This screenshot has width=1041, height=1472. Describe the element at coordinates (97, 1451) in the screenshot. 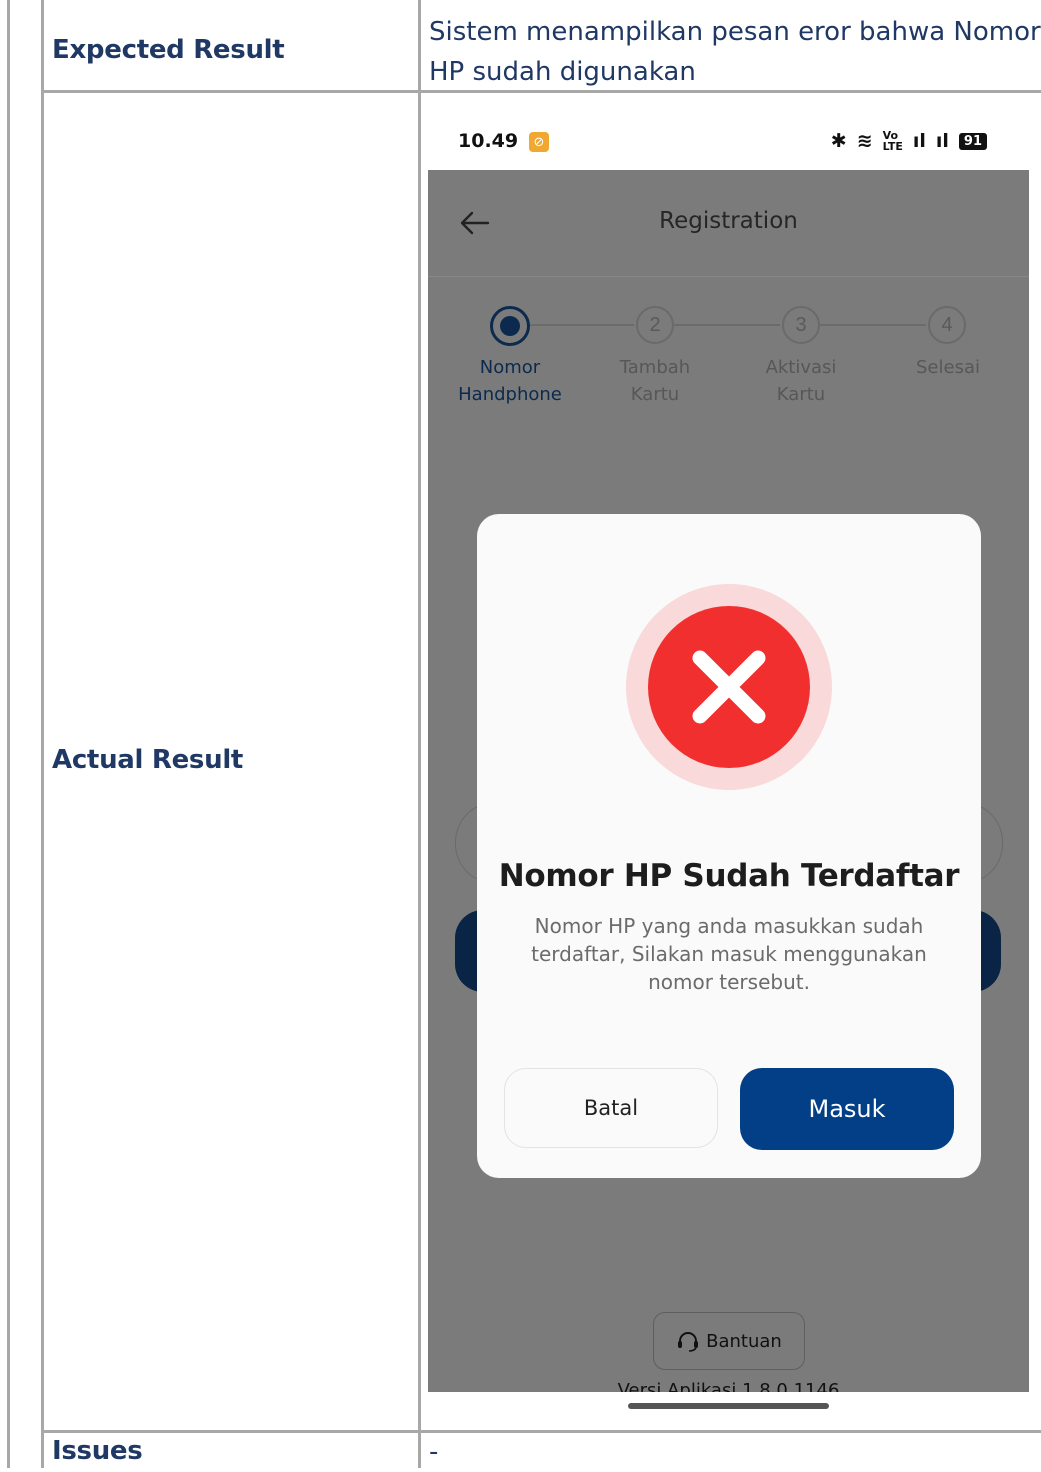

I see `issues-label: Issues` at that location.